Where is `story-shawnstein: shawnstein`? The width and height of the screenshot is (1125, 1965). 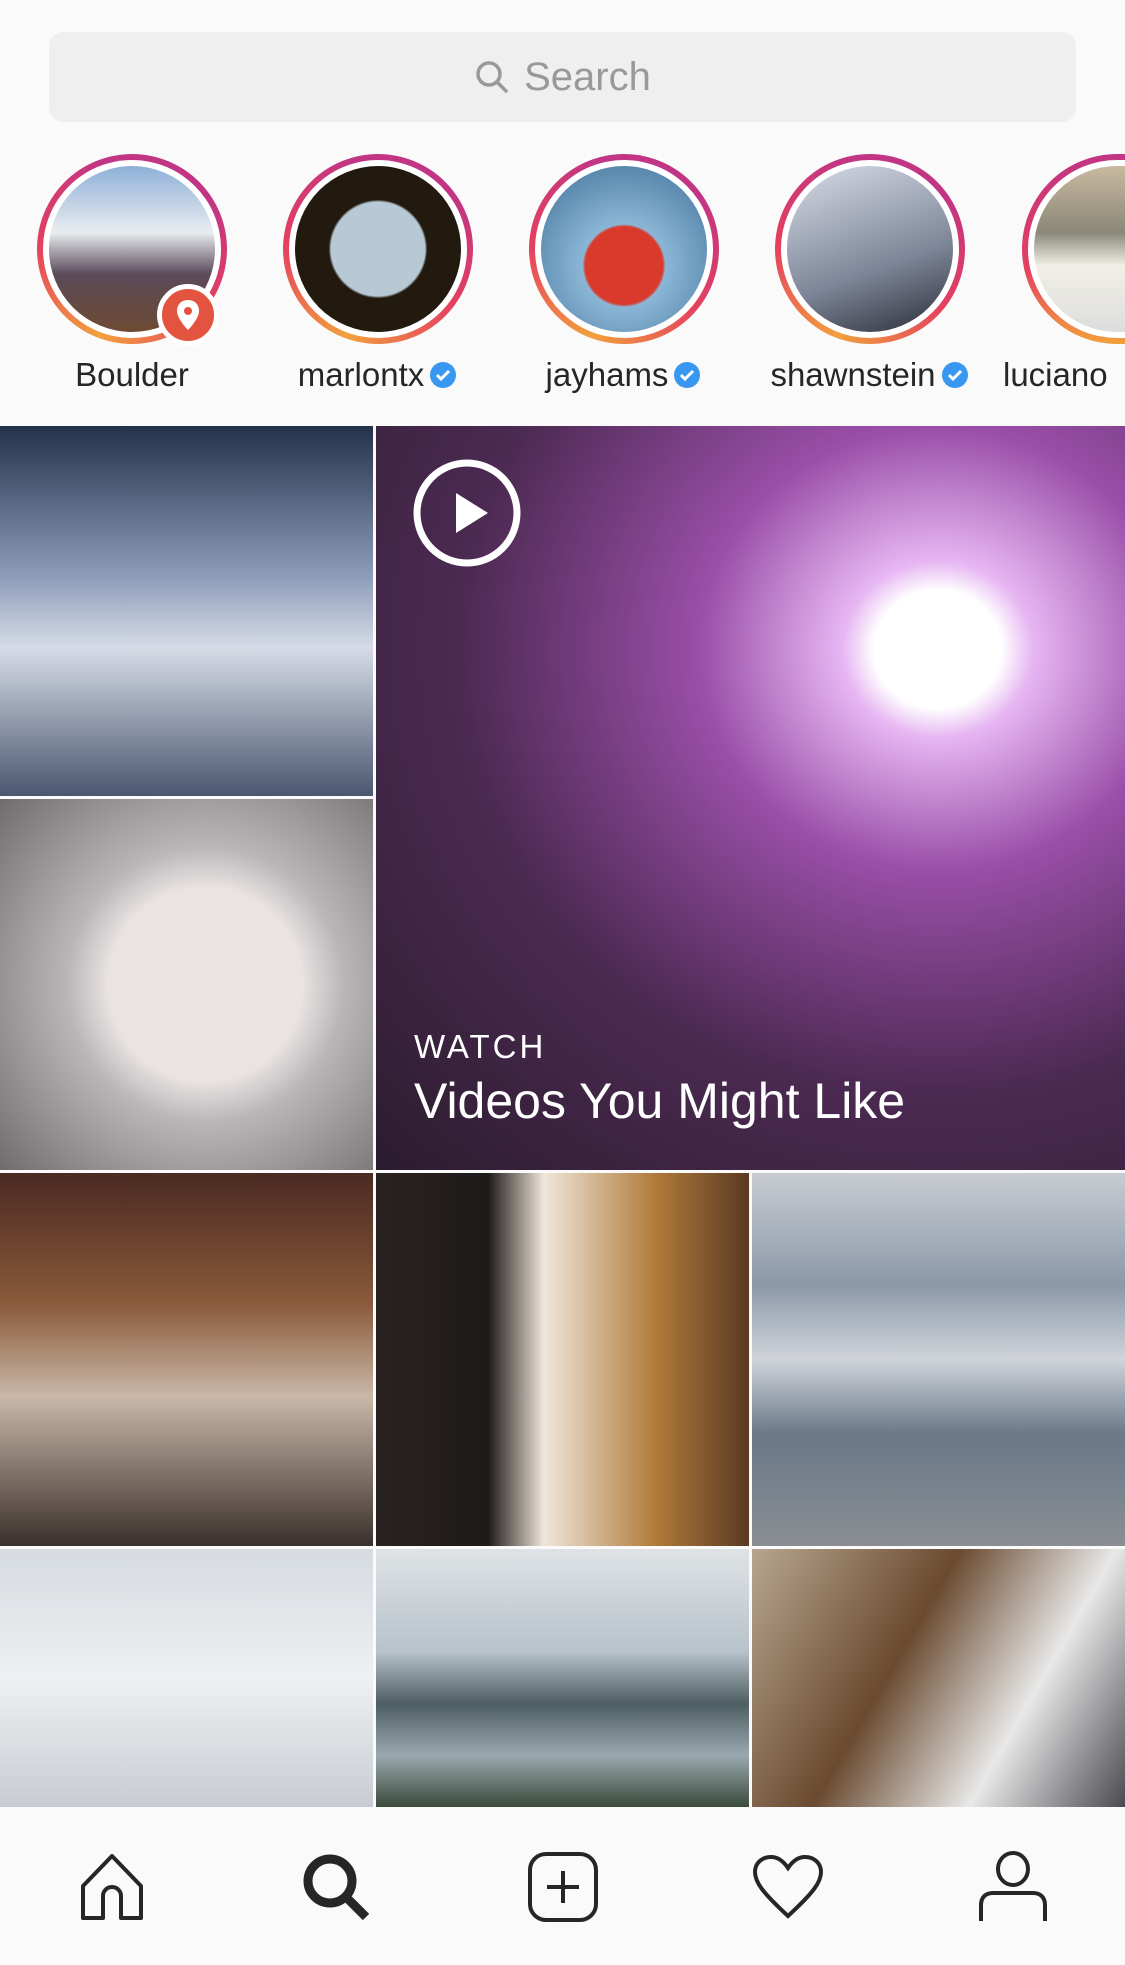 story-shawnstein: shawnstein is located at coordinates (870, 272).